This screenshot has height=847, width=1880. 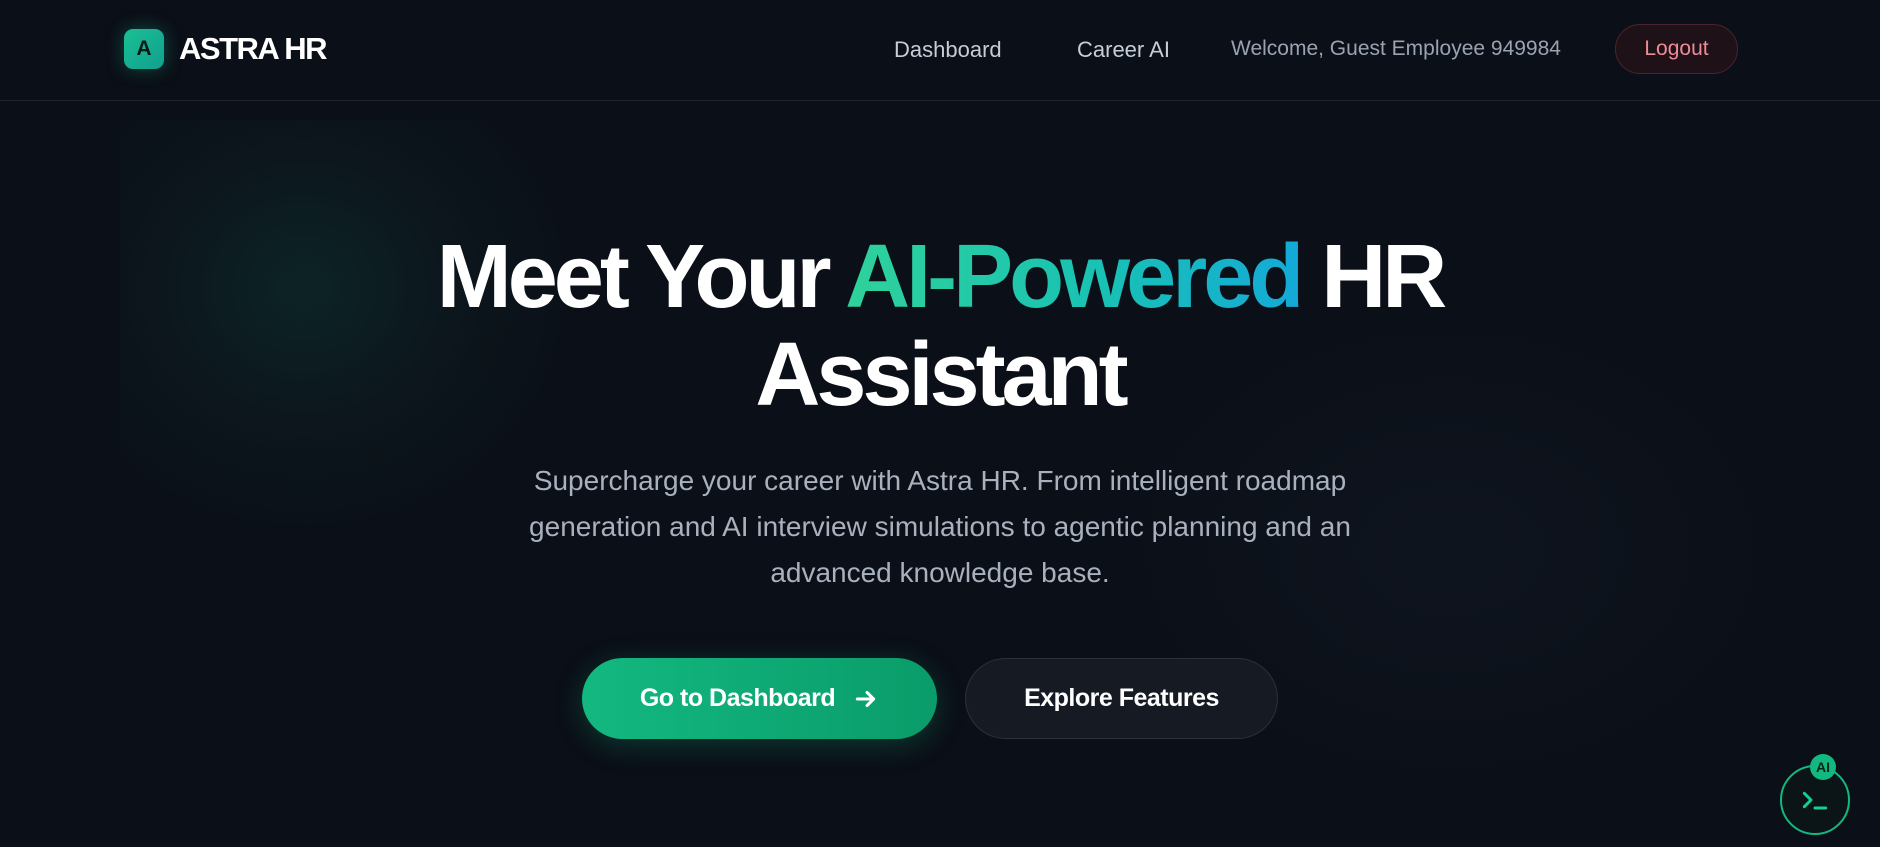 I want to click on logo-text: ASTRA HR, so click(x=253, y=49).